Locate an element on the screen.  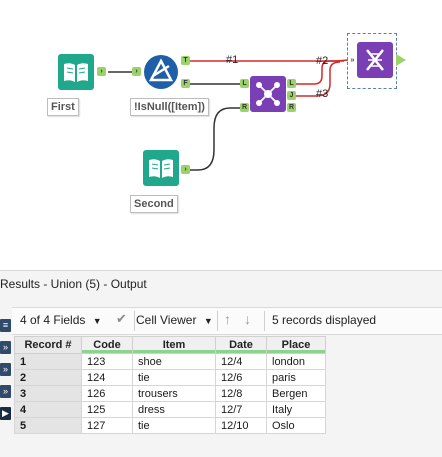
viewer-dropdown: Cell Viewer ▼ is located at coordinates (174, 320).